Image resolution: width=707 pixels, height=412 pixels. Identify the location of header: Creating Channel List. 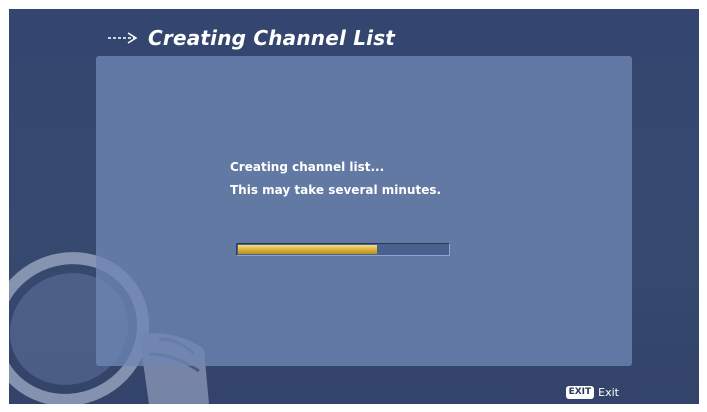
(250, 38).